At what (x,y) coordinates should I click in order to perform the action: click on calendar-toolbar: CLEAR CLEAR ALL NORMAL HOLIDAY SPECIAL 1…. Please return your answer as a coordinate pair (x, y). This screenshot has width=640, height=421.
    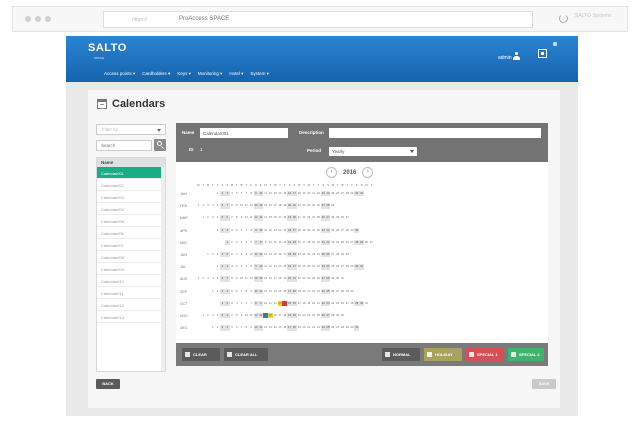
    Looking at the image, I should click on (362, 354).